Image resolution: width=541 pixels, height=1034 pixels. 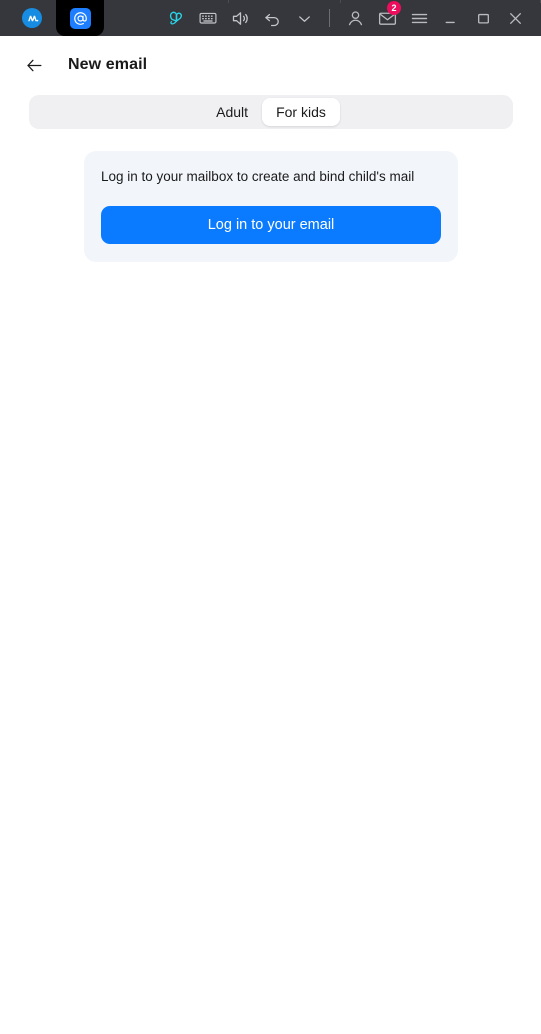 I want to click on back-arrow-icon, so click(x=34, y=65).